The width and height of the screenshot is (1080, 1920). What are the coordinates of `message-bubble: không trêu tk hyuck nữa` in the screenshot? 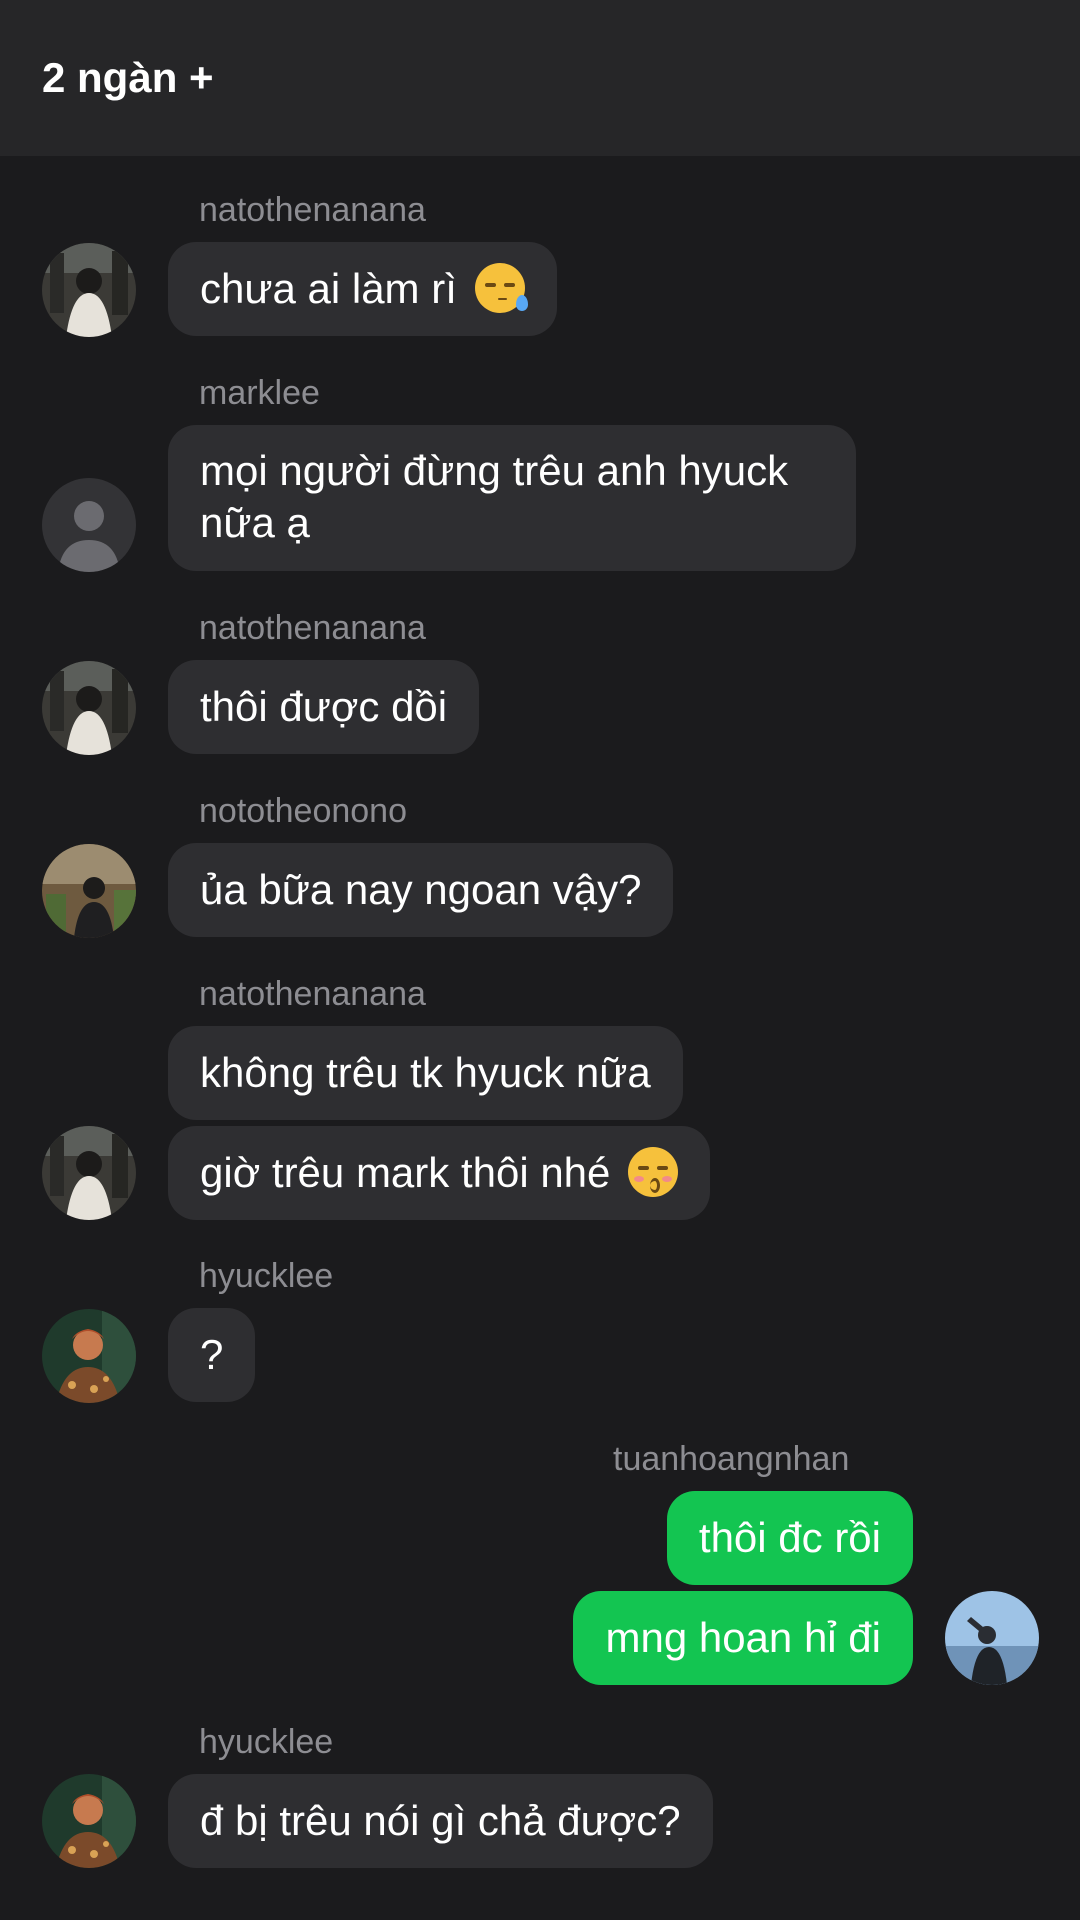 It's located at (425, 1073).